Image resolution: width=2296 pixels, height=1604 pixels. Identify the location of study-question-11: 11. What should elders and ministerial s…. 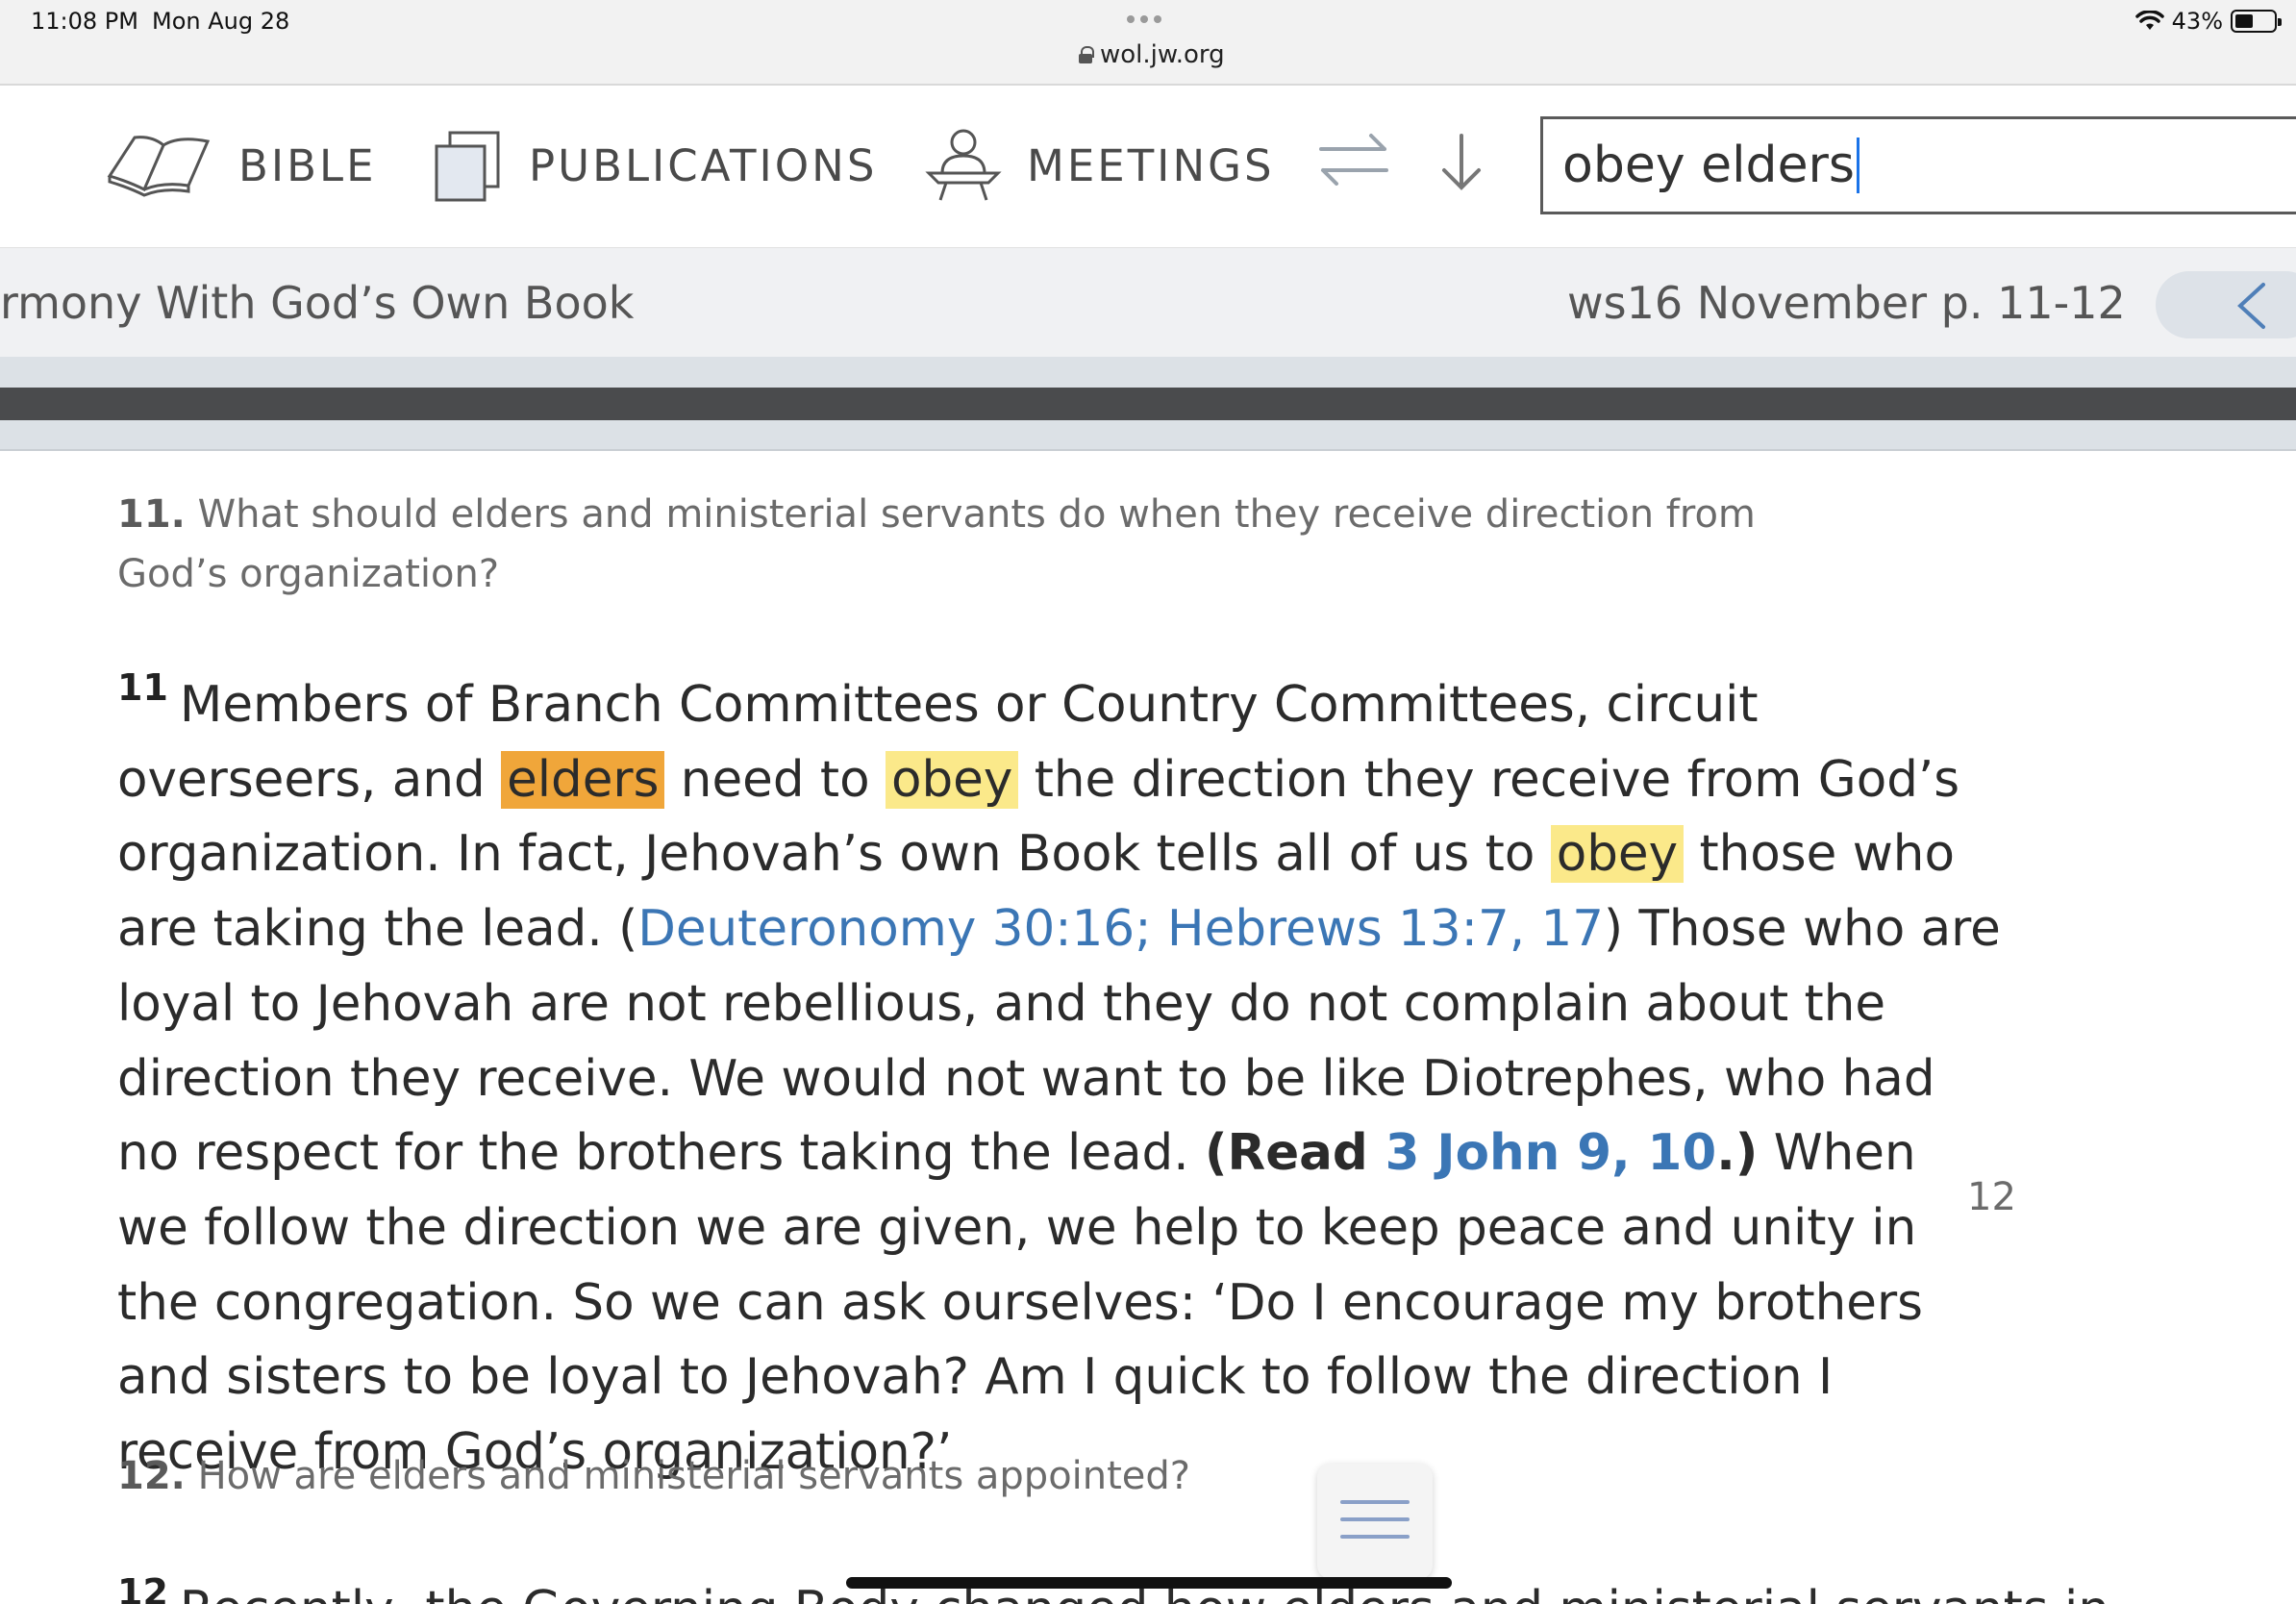
(982, 544).